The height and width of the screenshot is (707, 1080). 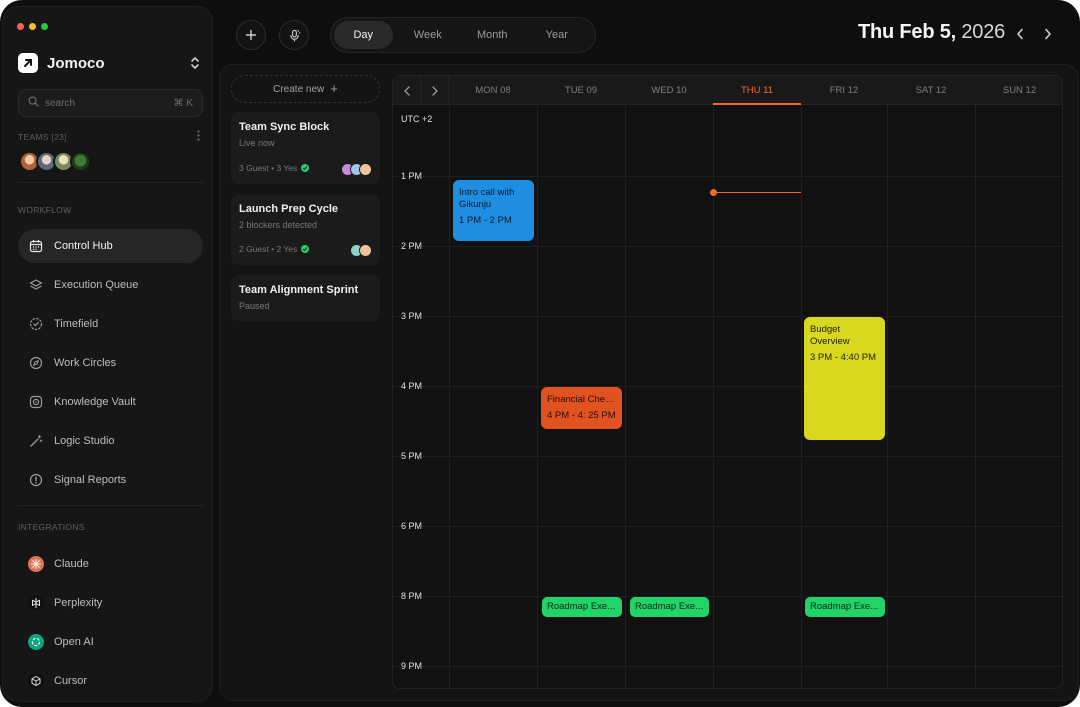 What do you see at coordinates (493, 90) in the screenshot?
I see `day-header-mon: MON 08` at bounding box center [493, 90].